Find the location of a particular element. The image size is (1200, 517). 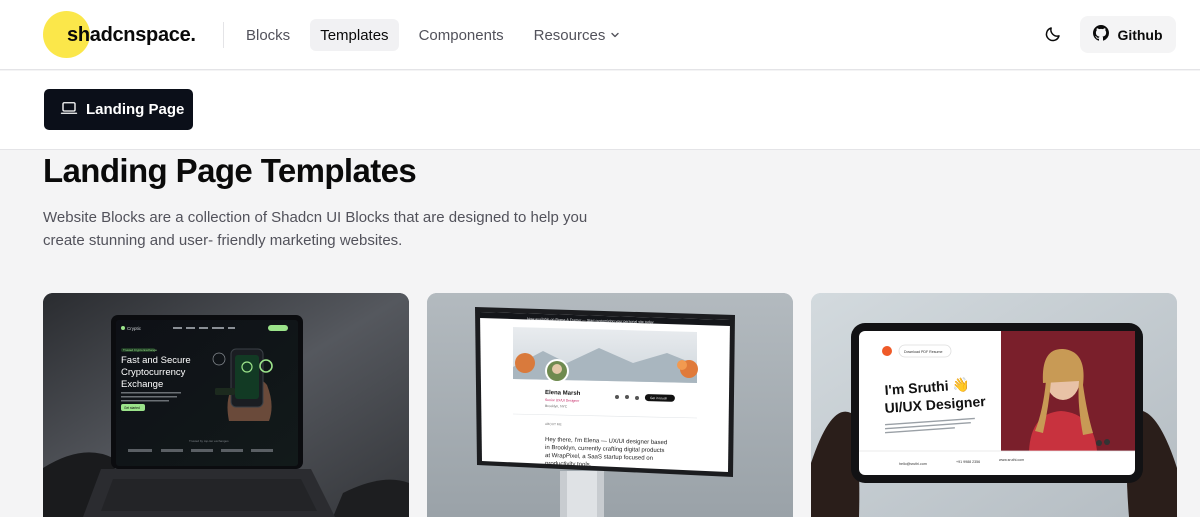

nav-templates: Templates is located at coordinates (354, 35).